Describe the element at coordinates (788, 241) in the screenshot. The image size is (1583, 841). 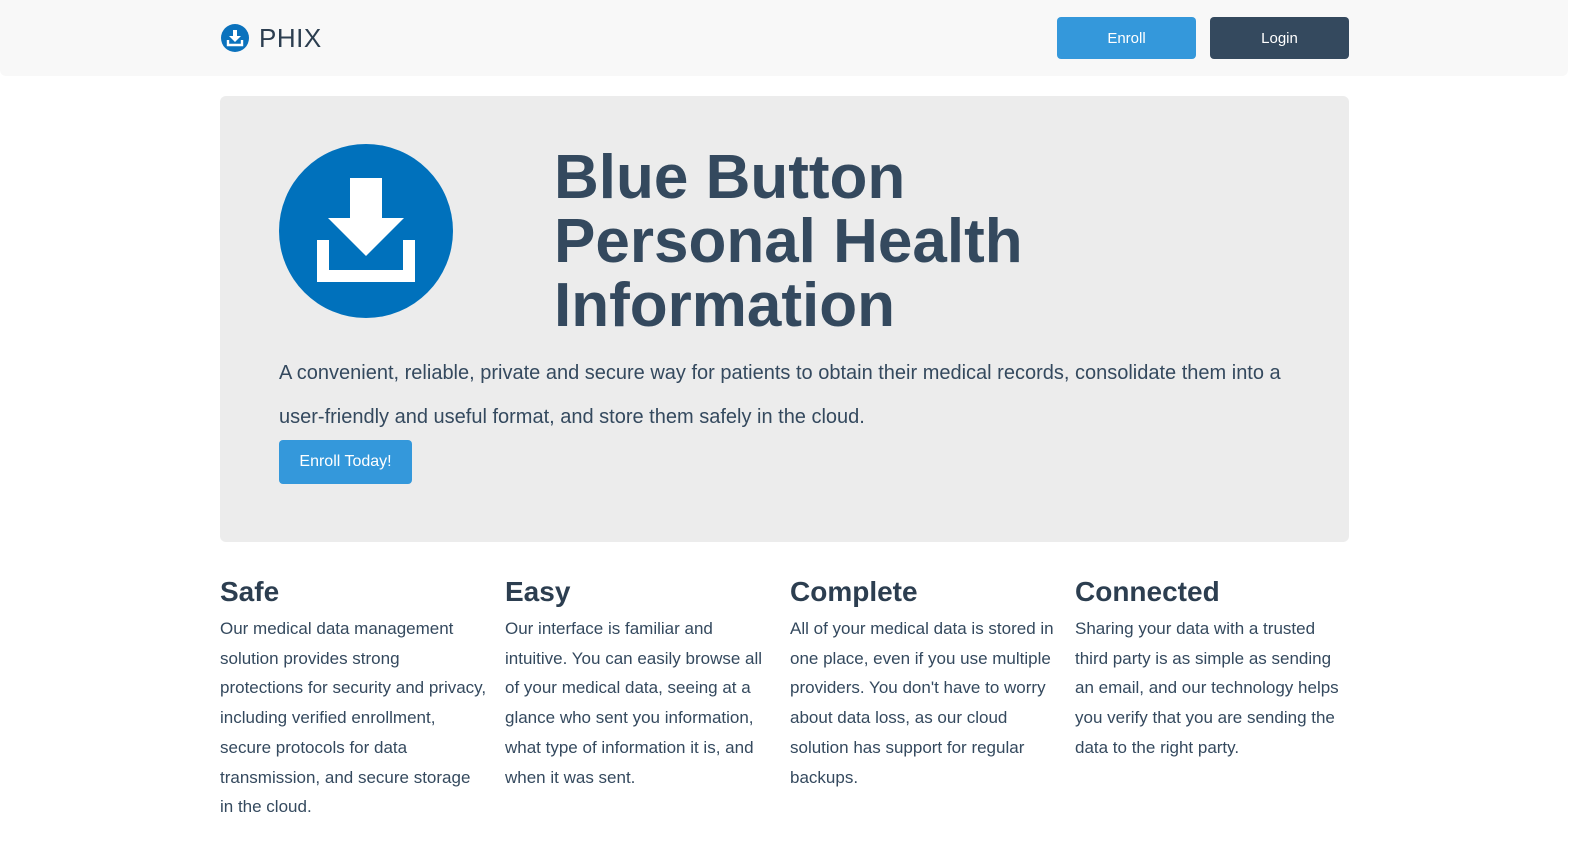
I see `hero-title-line: Personal Health` at that location.